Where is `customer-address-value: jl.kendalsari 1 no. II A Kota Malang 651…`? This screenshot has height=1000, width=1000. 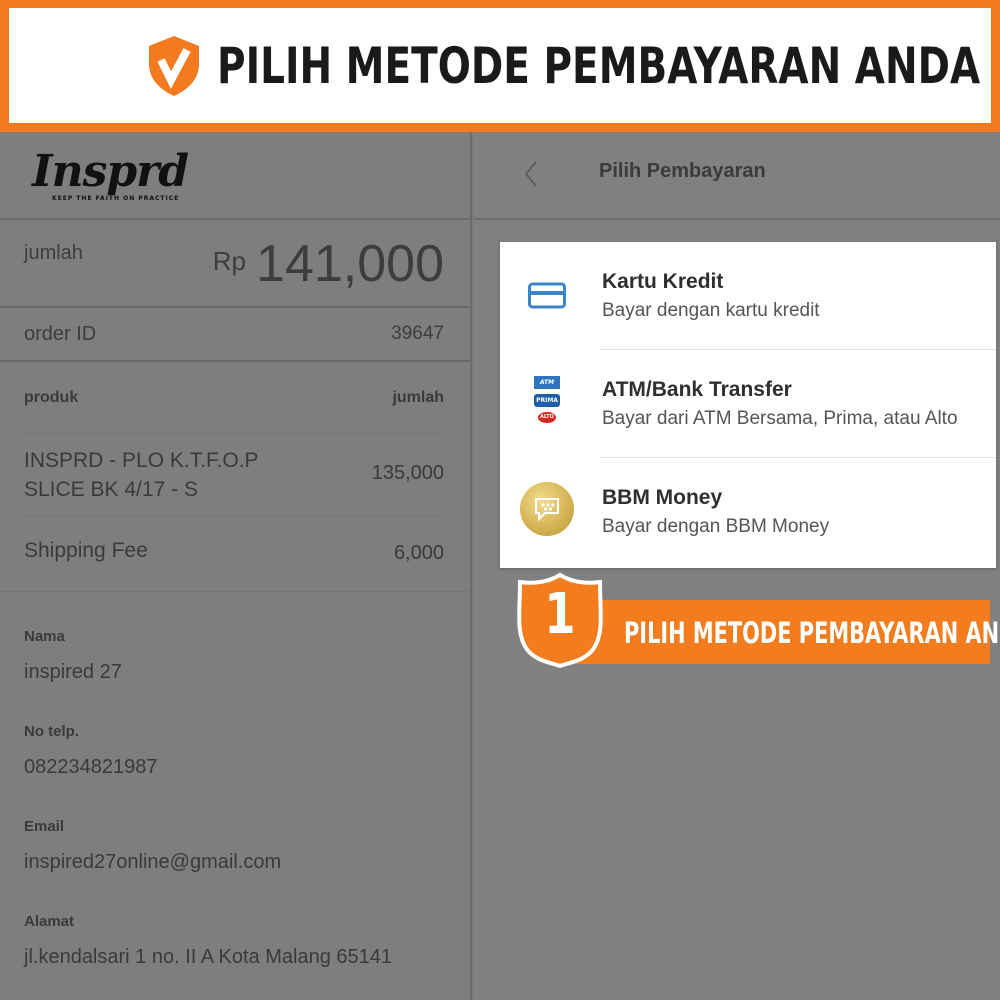 customer-address-value: jl.kendalsari 1 no. II A Kota Malang 651… is located at coordinates (208, 957).